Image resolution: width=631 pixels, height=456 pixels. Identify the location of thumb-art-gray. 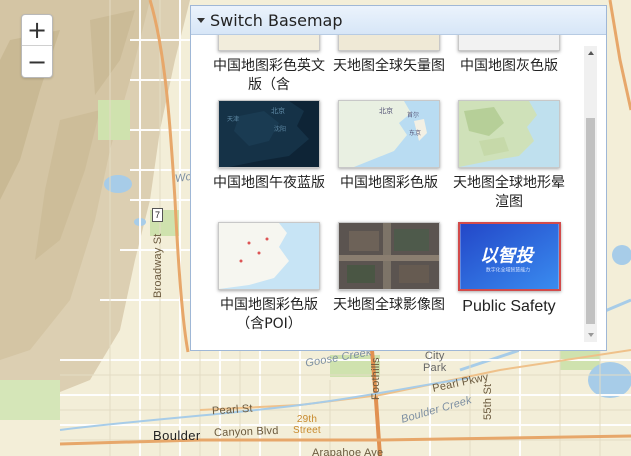
(509, 42).